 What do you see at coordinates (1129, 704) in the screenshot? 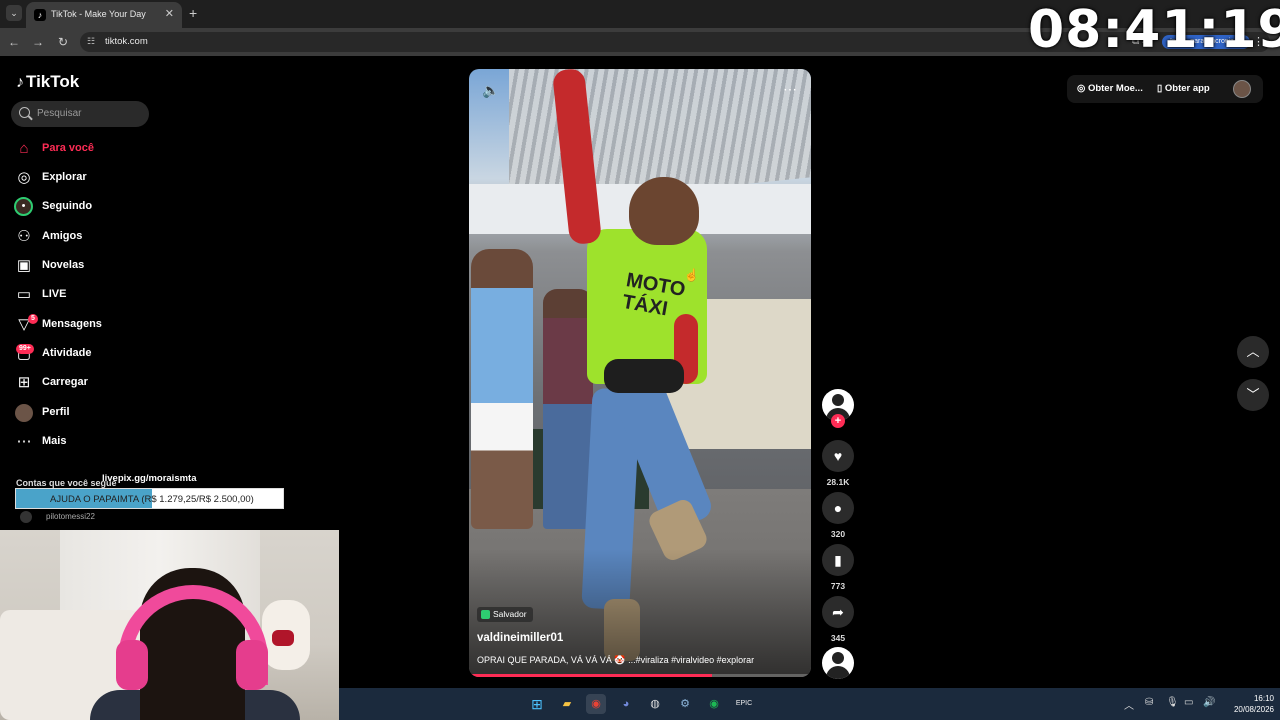
I see `tray-chevron-up-icon: ︿` at bounding box center [1129, 704].